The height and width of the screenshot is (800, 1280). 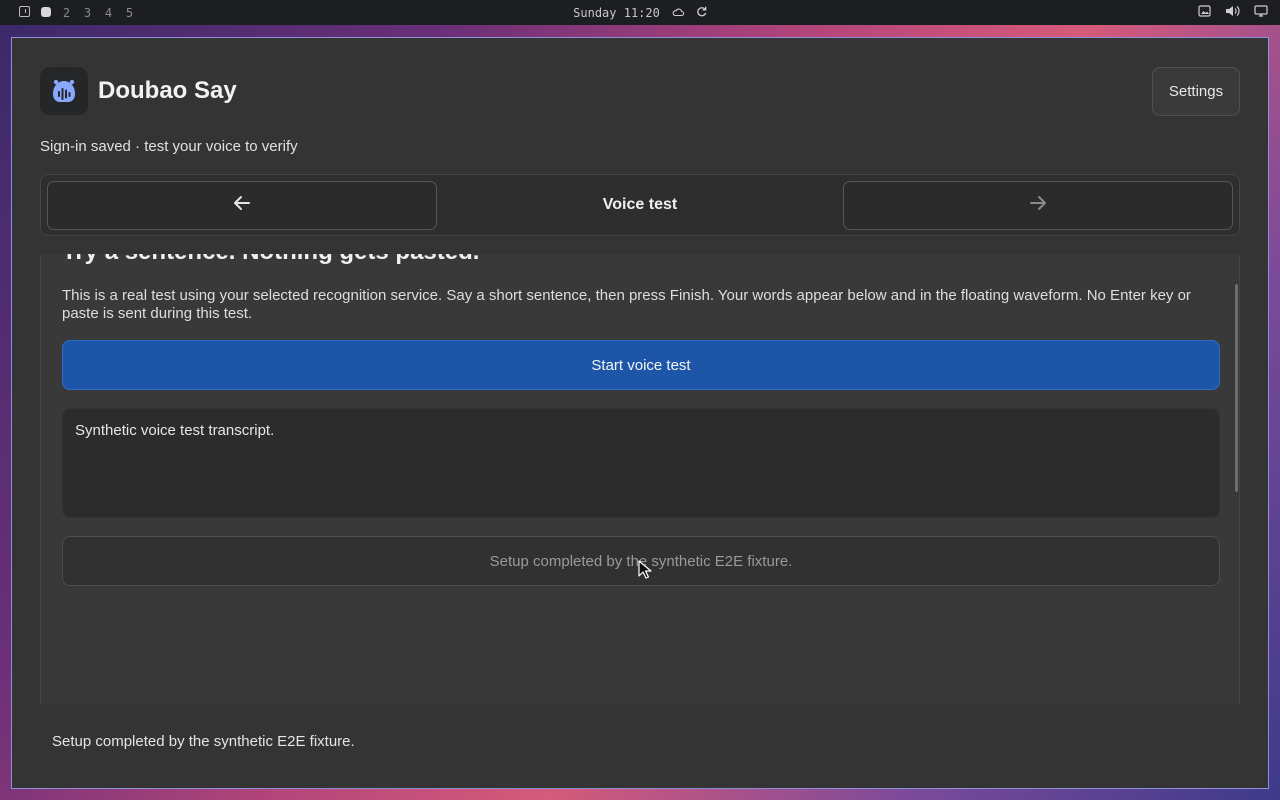 What do you see at coordinates (641, 463) in the screenshot?
I see `transcript-box: Synthetic voice test transcript.` at bounding box center [641, 463].